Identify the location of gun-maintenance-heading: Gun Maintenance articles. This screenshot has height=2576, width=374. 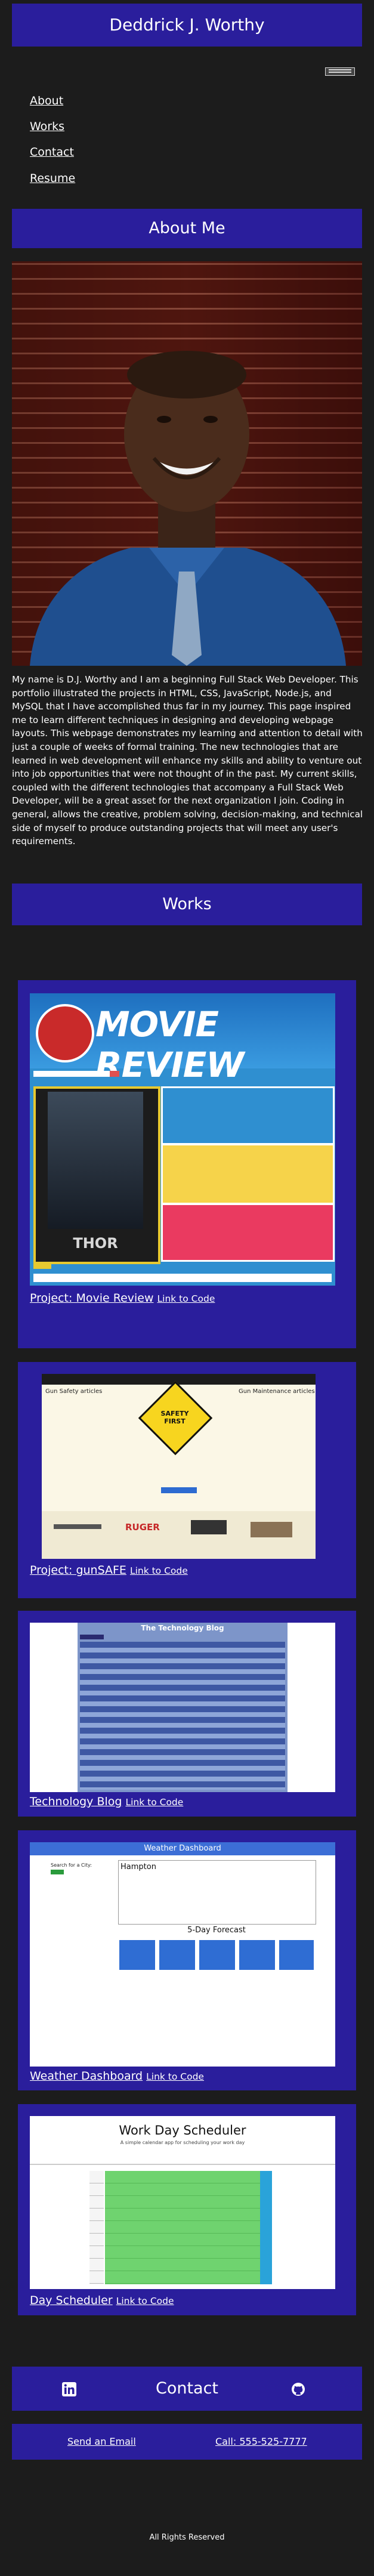
(277, 1391).